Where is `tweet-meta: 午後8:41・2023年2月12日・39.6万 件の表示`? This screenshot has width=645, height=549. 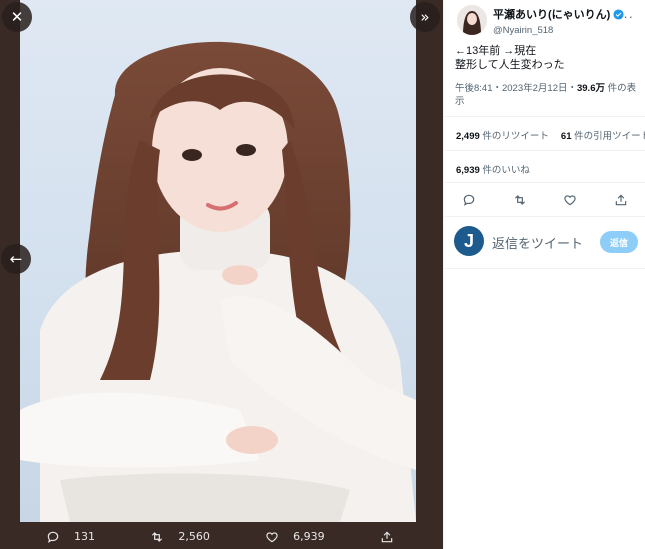 tweet-meta: 午後8:41・2023年2月12日・39.6万 件の表示 is located at coordinates (547, 95).